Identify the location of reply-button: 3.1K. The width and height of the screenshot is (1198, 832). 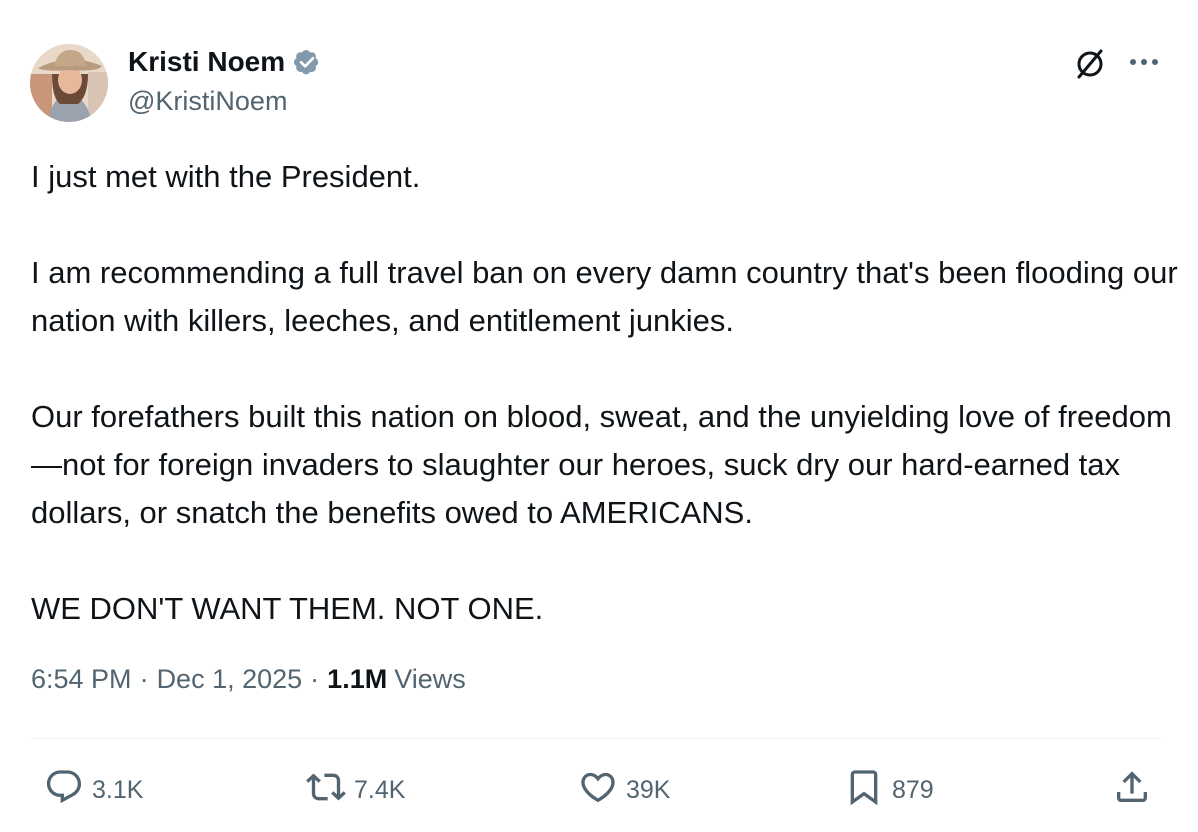
(93, 790).